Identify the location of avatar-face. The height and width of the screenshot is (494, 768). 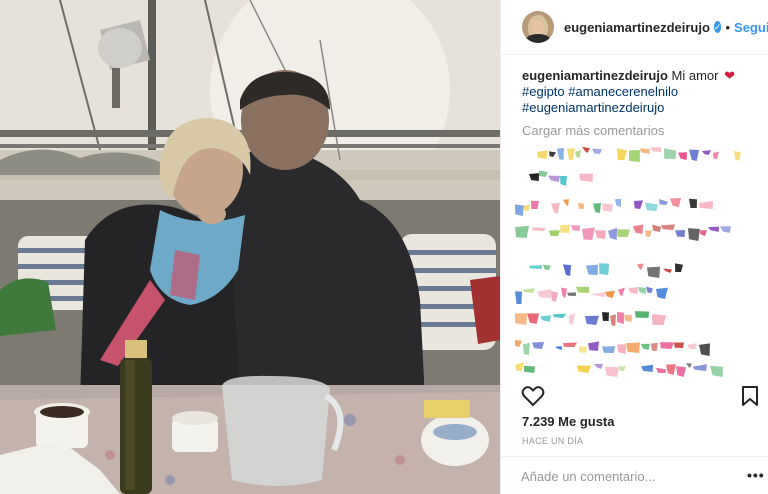
(538, 27).